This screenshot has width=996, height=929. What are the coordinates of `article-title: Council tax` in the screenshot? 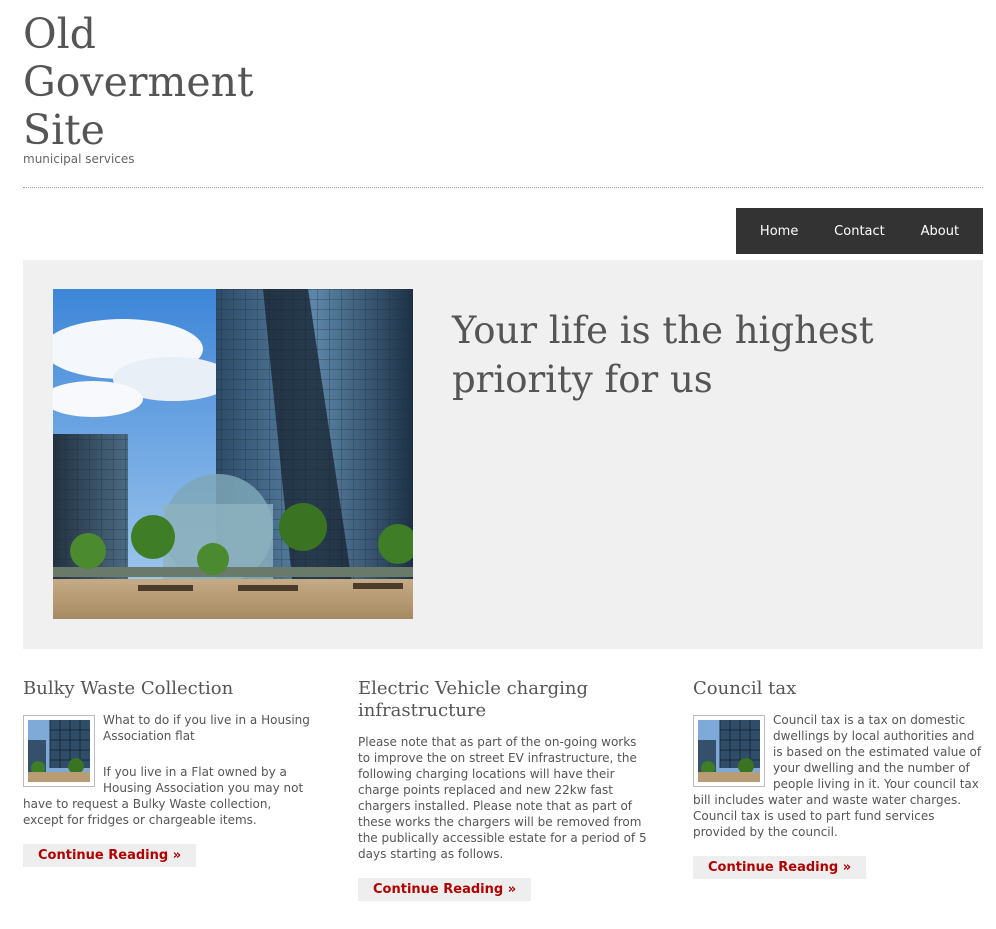 It's located at (838, 689).